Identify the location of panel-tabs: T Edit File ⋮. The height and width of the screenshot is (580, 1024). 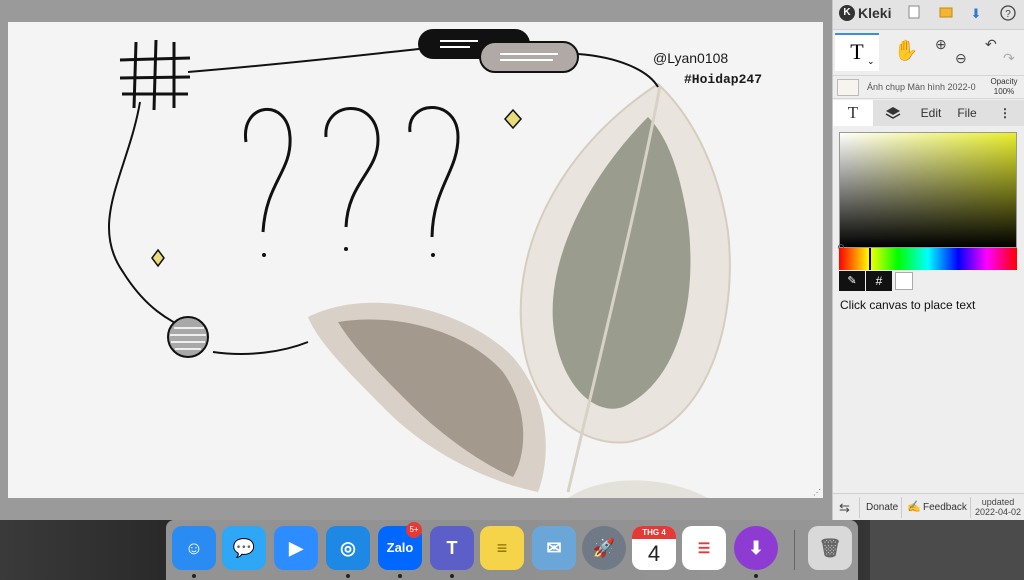
(928, 113).